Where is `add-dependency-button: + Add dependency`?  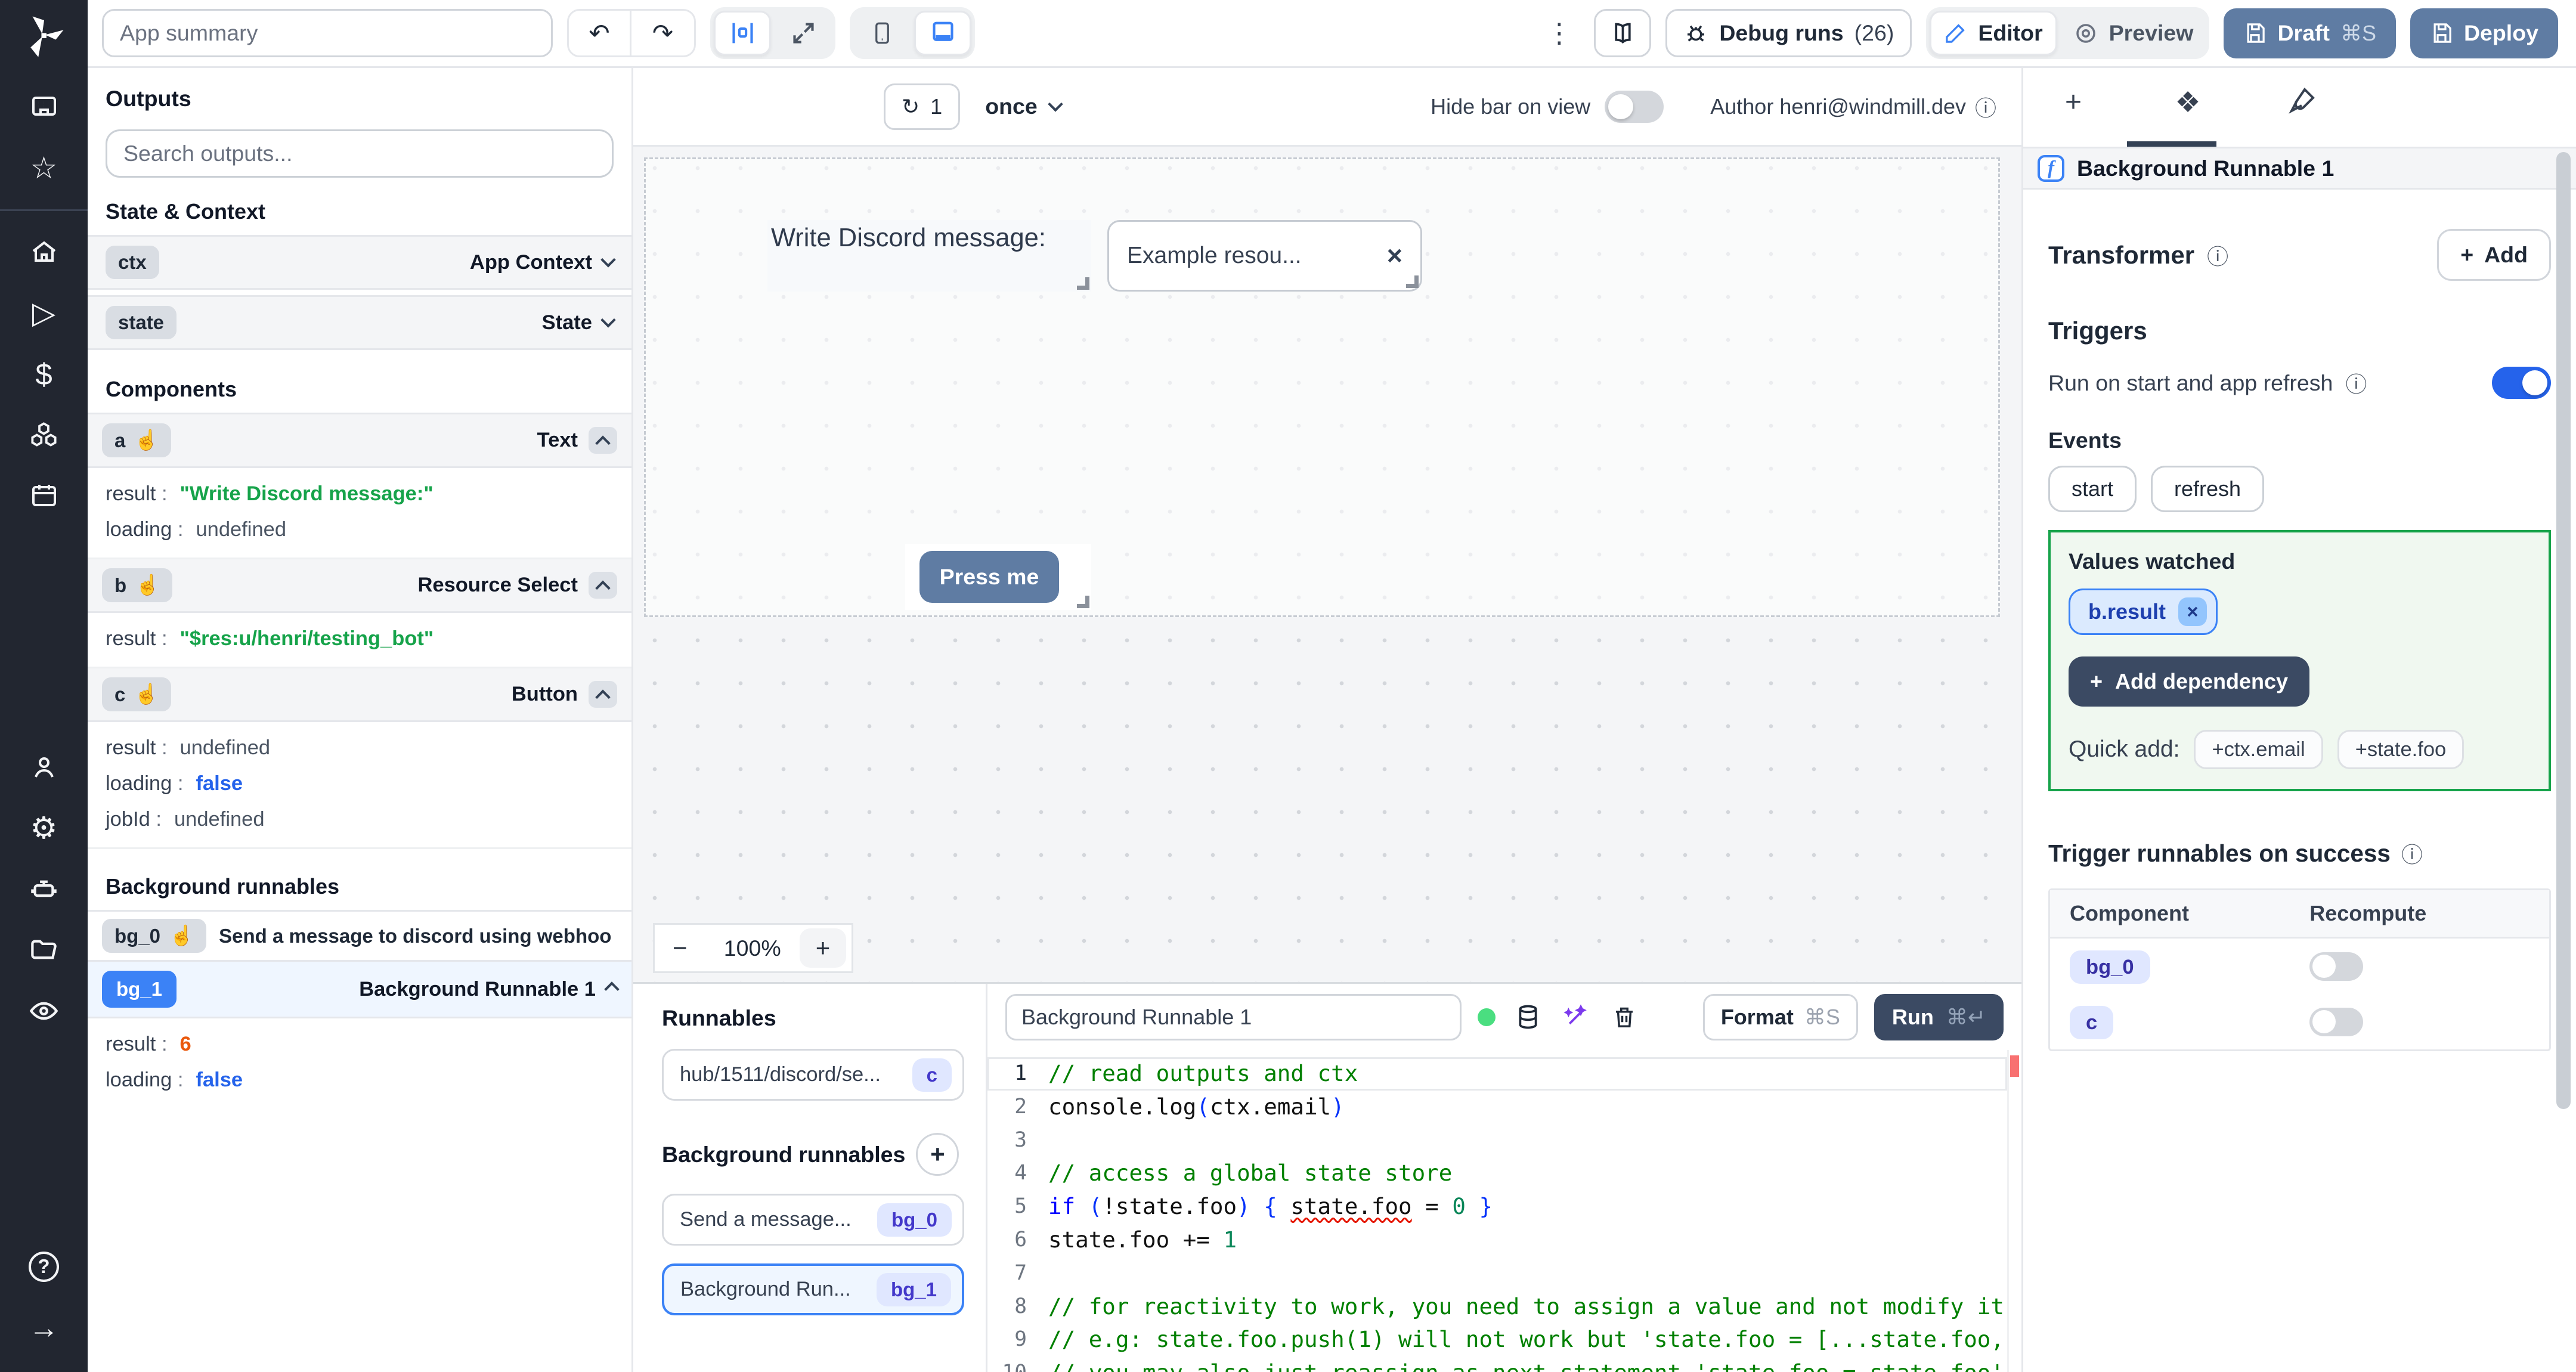 add-dependency-button: + Add dependency is located at coordinates (2189, 681).